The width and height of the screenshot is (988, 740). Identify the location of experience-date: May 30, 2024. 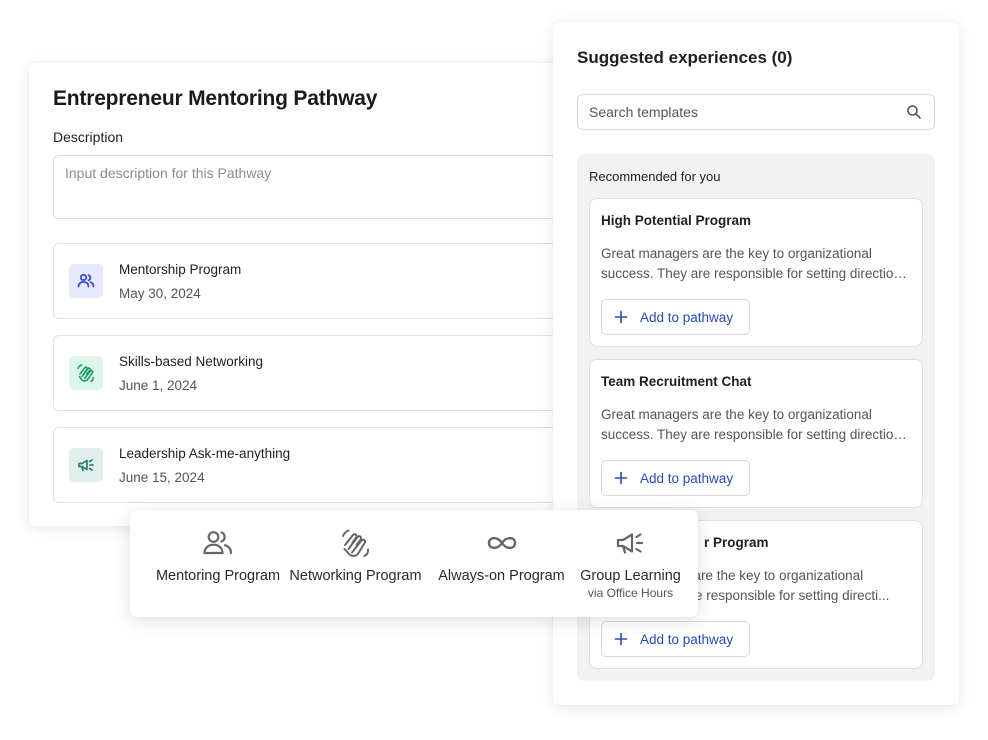
(160, 293).